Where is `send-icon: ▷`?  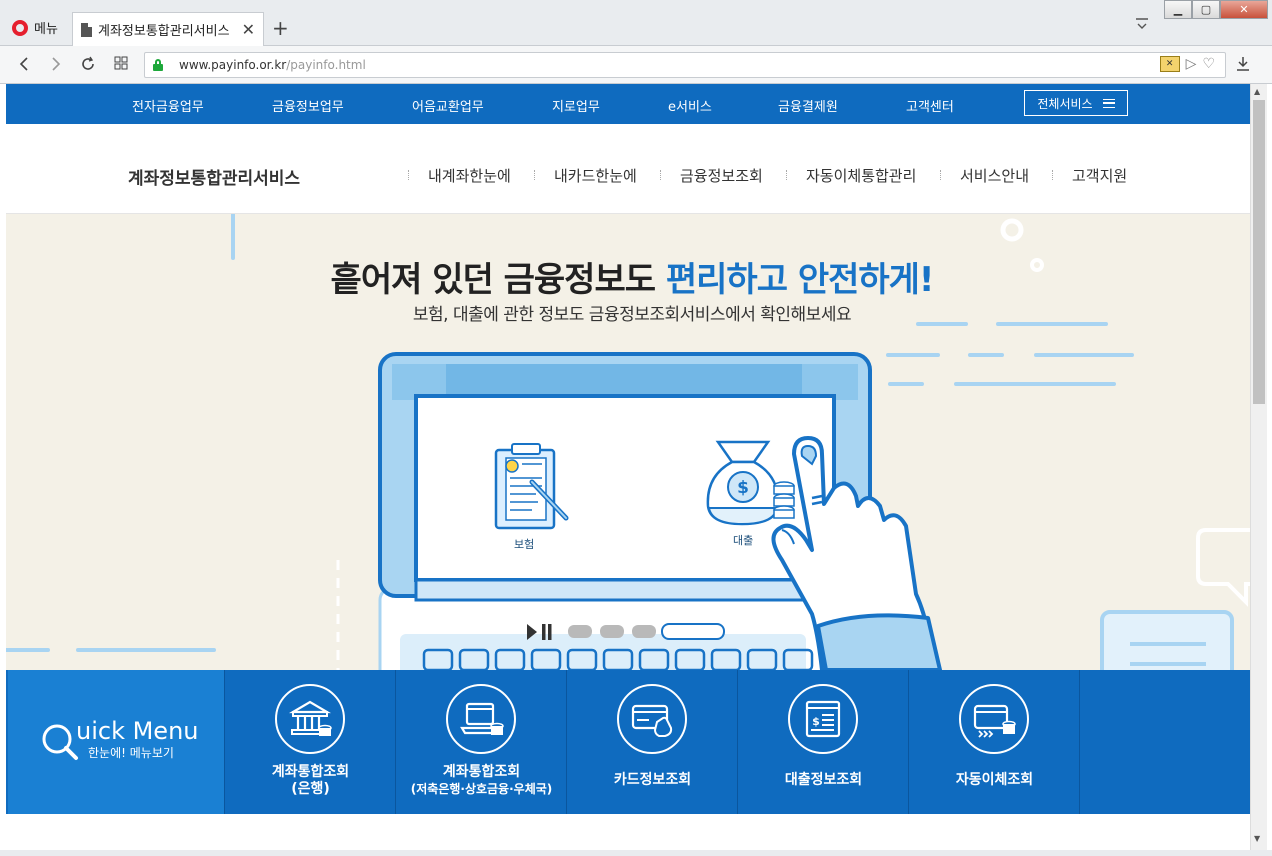
send-icon: ▷ is located at coordinates (1191, 64).